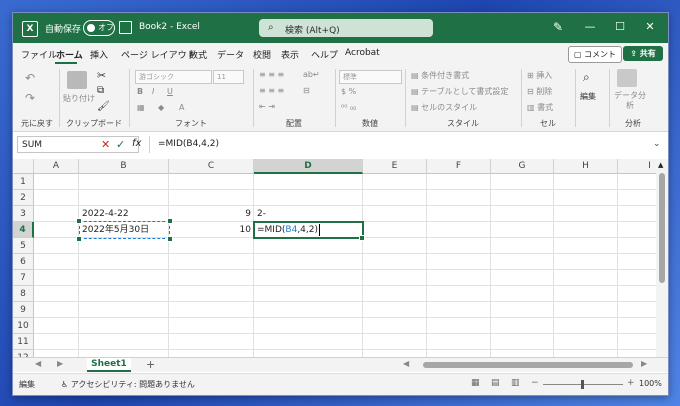 This screenshot has width=680, height=406. Describe the element at coordinates (230, 54) in the screenshot. I see `tab-data: データ` at that location.